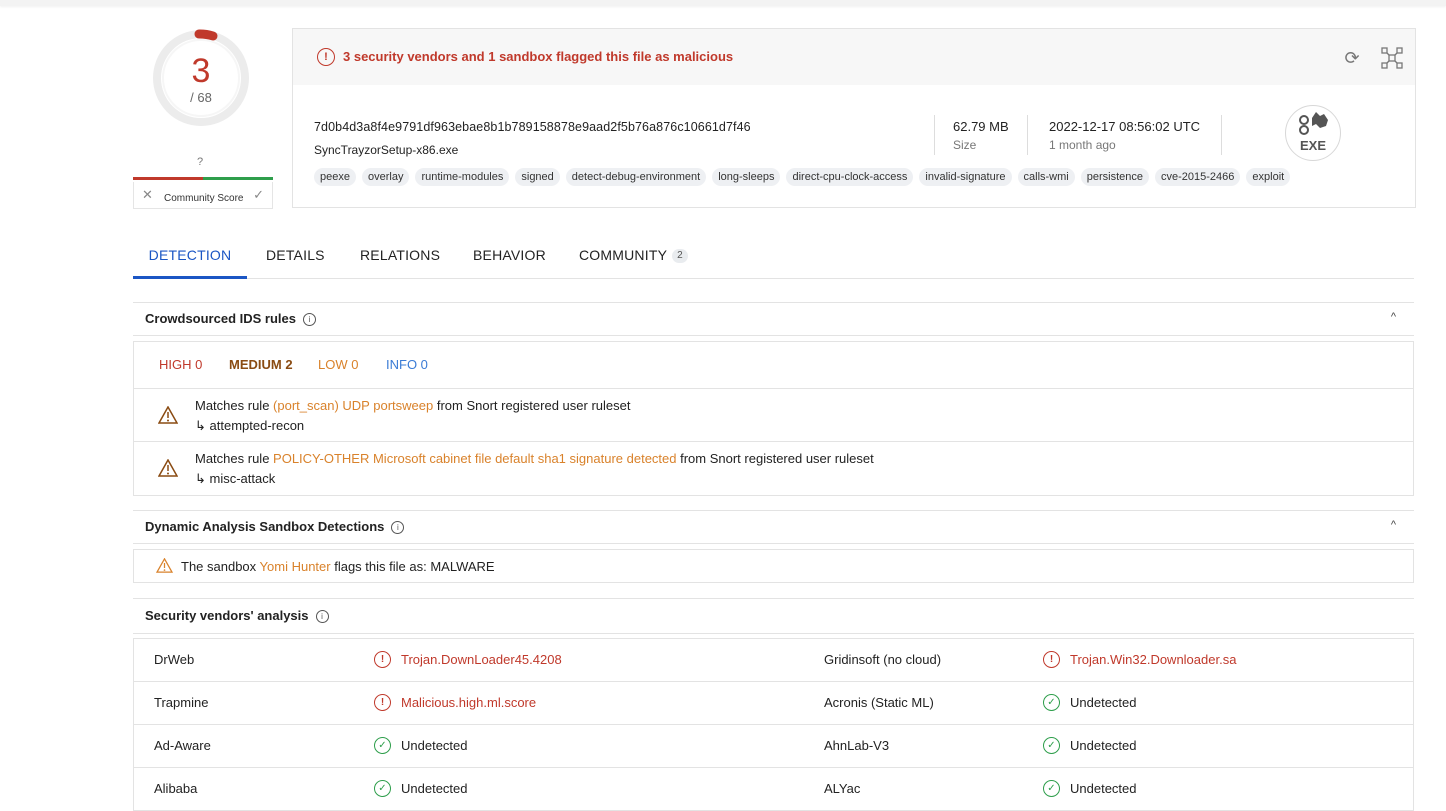 The width and height of the screenshot is (1446, 811). I want to click on vendors-section-header: Security vendors' analysis i, so click(773, 616).